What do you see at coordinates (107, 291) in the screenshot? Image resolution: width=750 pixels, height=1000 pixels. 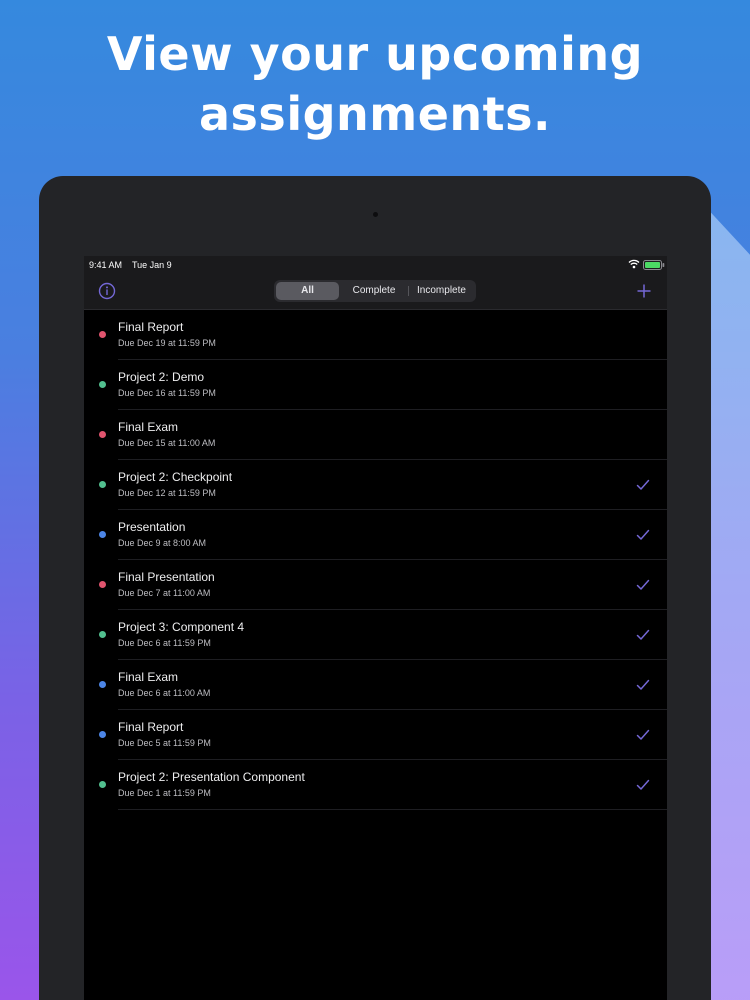 I see `info-icon` at bounding box center [107, 291].